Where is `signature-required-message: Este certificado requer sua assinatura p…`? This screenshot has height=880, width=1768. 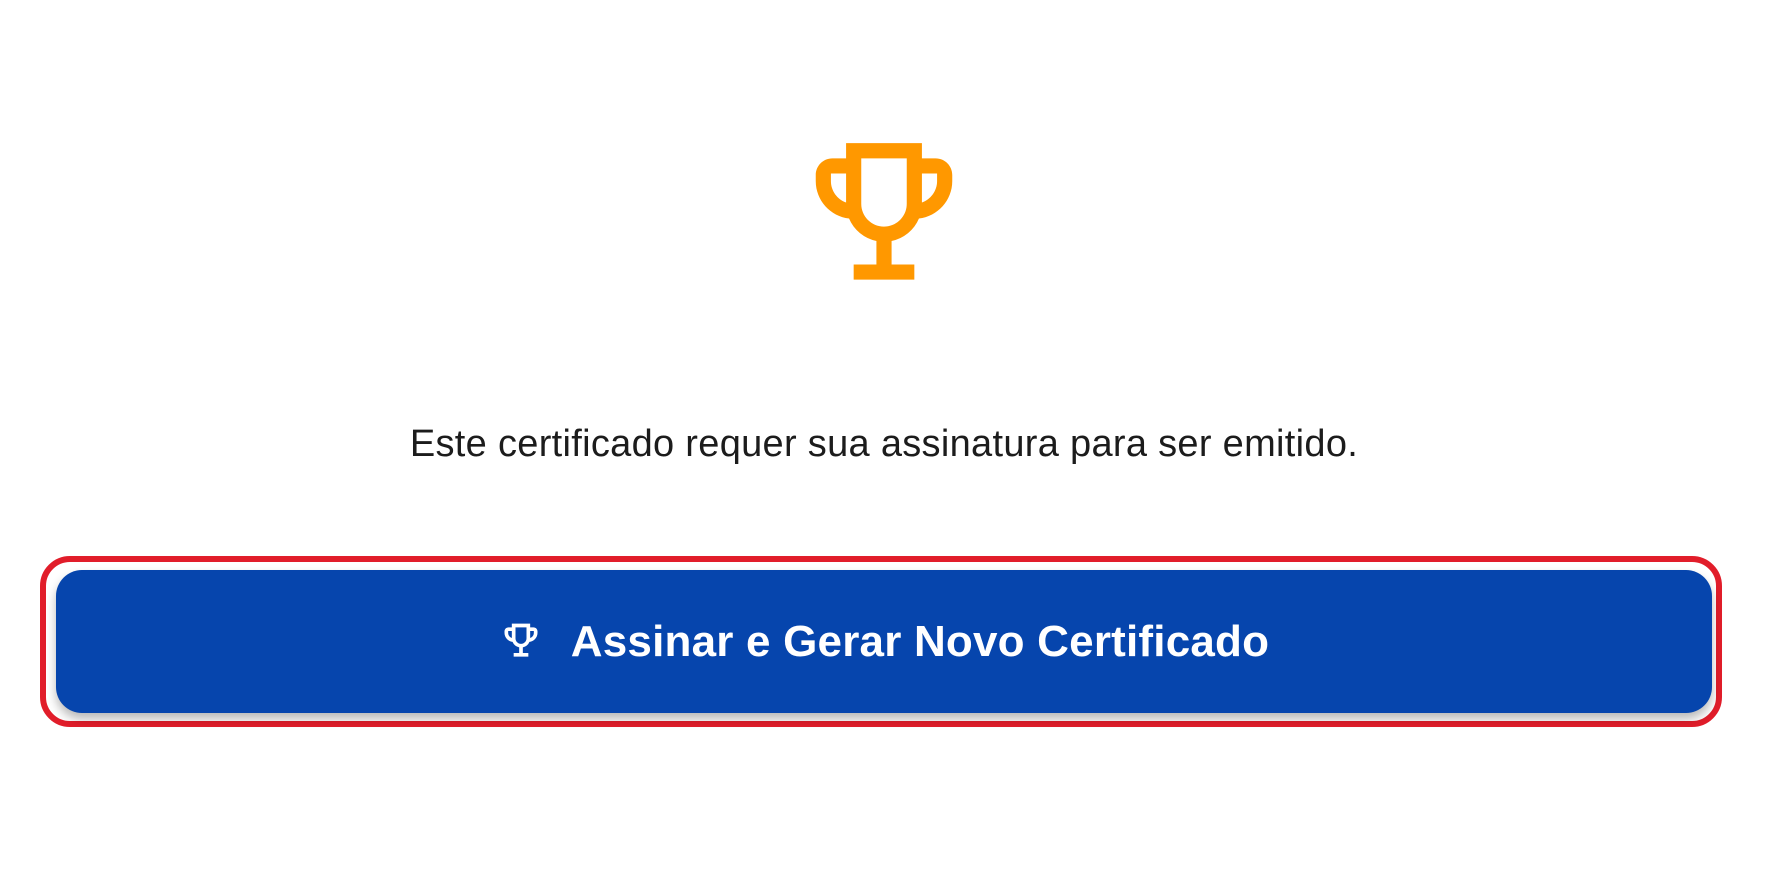 signature-required-message: Este certificado requer sua assinatura p… is located at coordinates (884, 444).